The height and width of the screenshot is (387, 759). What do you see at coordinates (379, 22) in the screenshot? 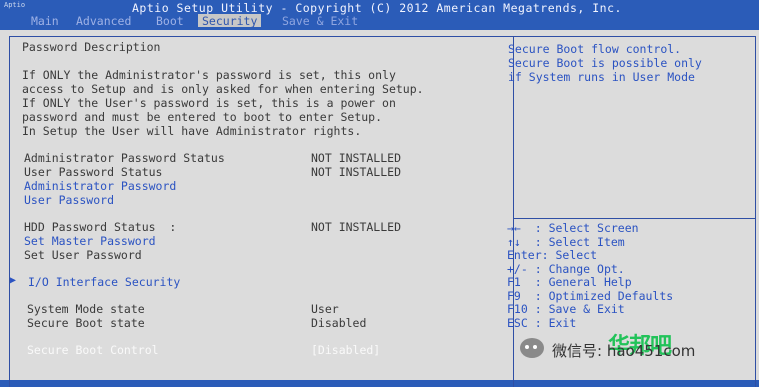
I see `tab-bar: Main Advanced Boot Security Save & Exit` at bounding box center [379, 22].